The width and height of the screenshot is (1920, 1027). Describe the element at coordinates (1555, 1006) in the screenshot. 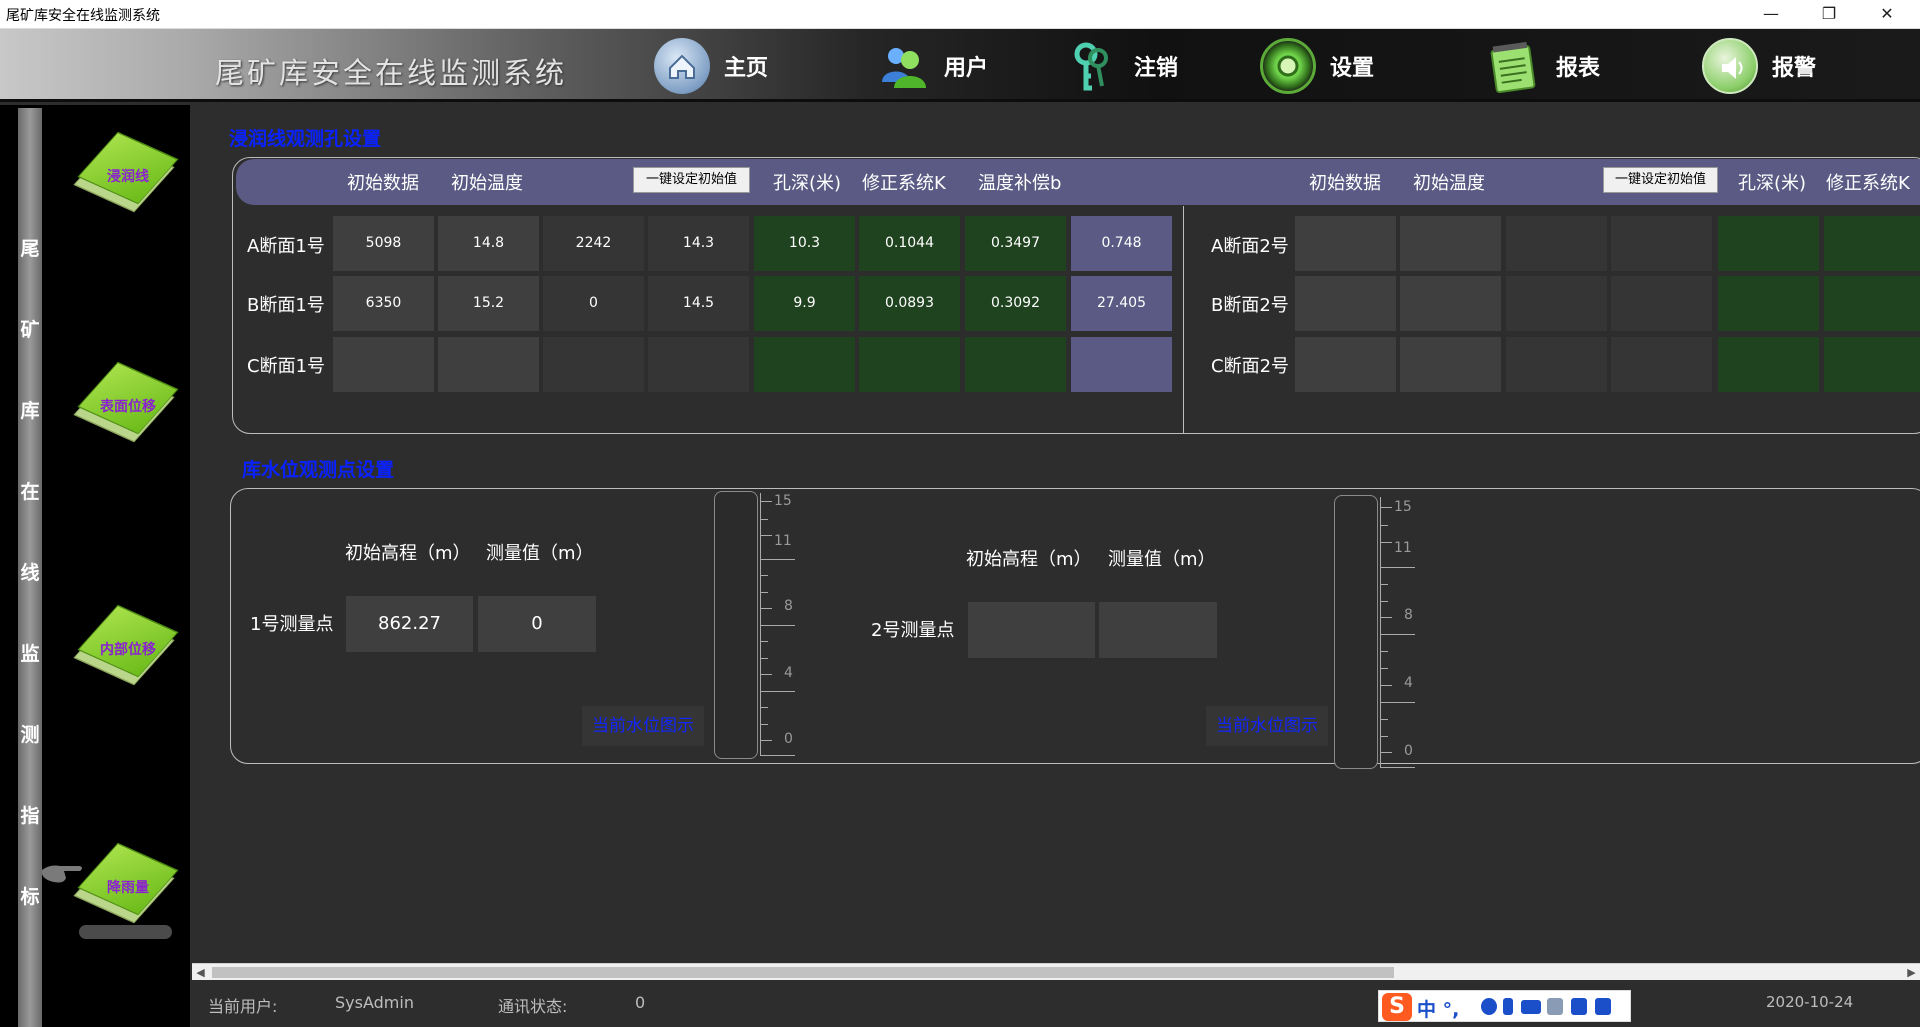

I see `user-icon` at that location.